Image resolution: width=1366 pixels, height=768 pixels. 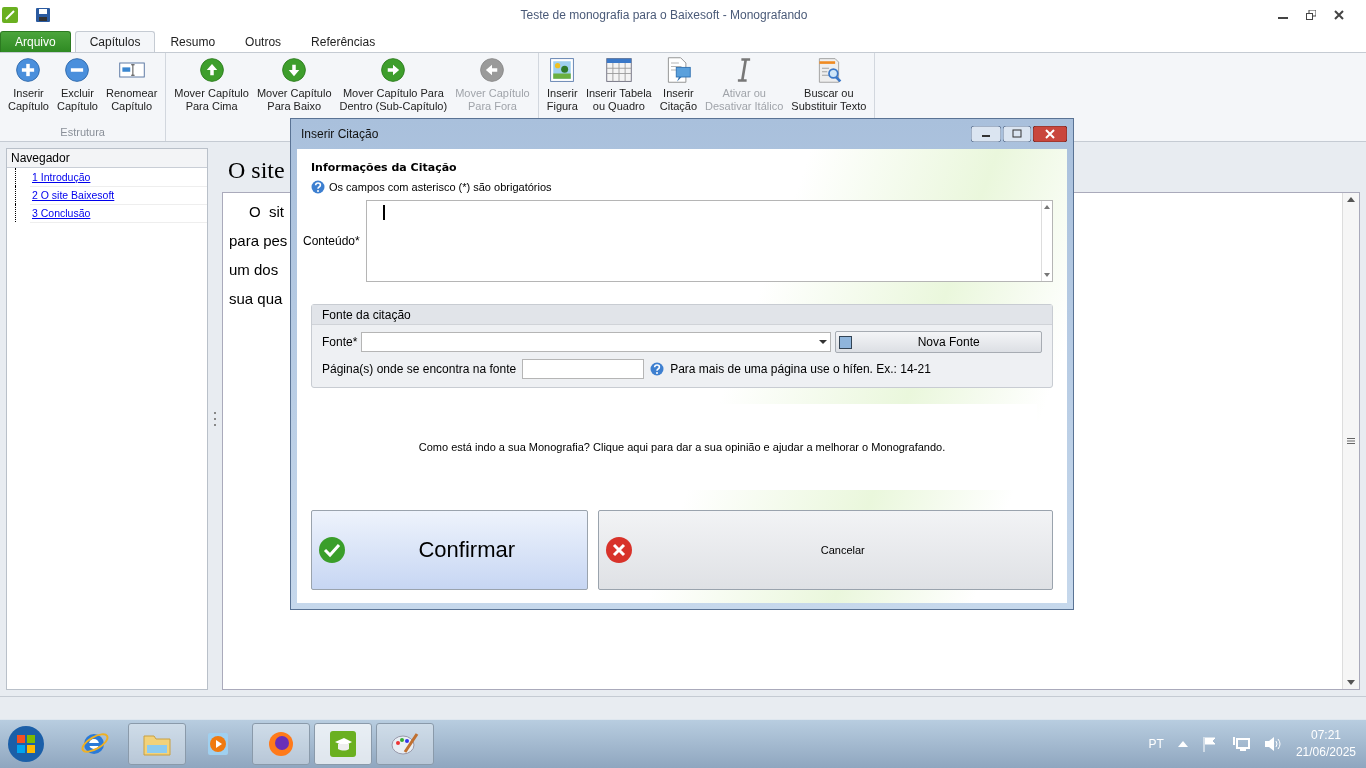 What do you see at coordinates (256, 298) in the screenshot?
I see `body-text: sua qua` at bounding box center [256, 298].